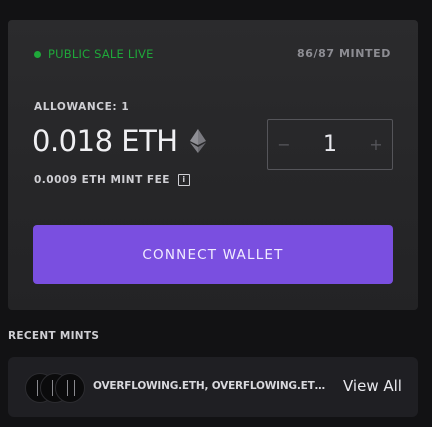 This screenshot has width=432, height=427. I want to click on decrement-button: −, so click(284, 144).